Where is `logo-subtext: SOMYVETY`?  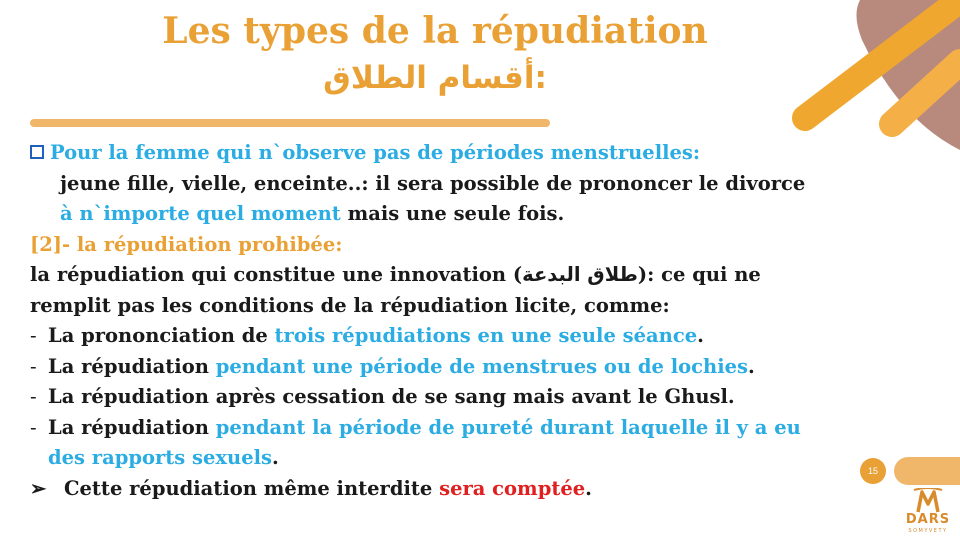 logo-subtext: SOMYVETY is located at coordinates (928, 531).